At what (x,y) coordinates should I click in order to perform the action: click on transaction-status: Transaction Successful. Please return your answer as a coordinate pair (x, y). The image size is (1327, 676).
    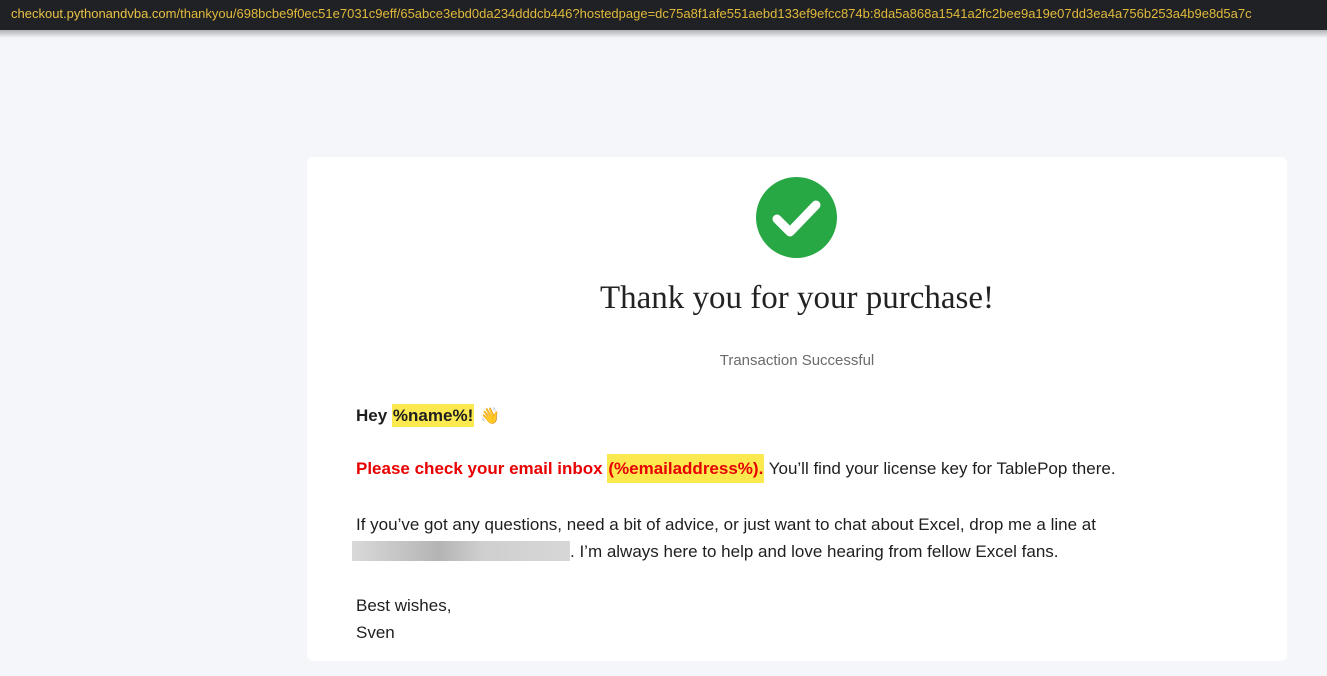
    Looking at the image, I should click on (797, 360).